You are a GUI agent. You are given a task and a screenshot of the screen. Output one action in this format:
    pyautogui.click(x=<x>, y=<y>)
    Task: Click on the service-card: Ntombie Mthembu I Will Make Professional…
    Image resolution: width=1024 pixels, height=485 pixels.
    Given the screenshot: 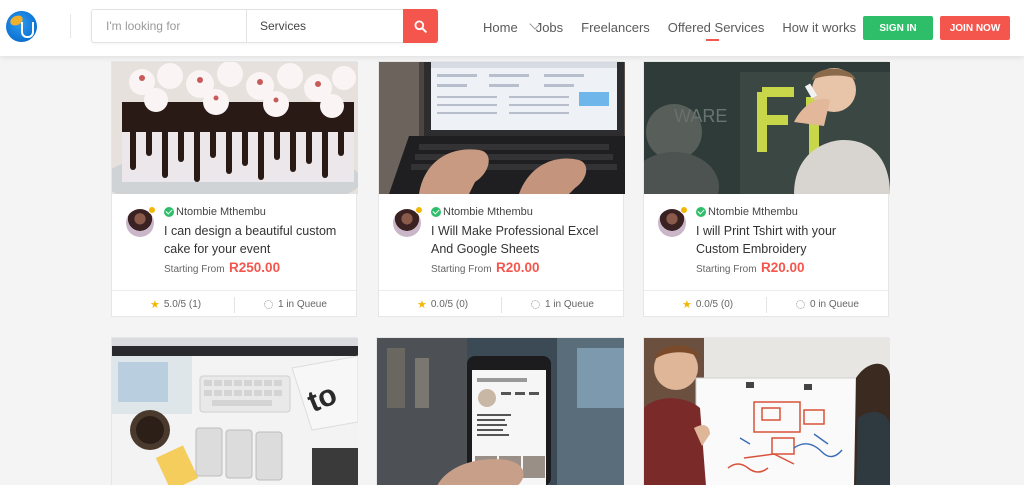 What is the action you would take?
    pyautogui.click(x=501, y=189)
    